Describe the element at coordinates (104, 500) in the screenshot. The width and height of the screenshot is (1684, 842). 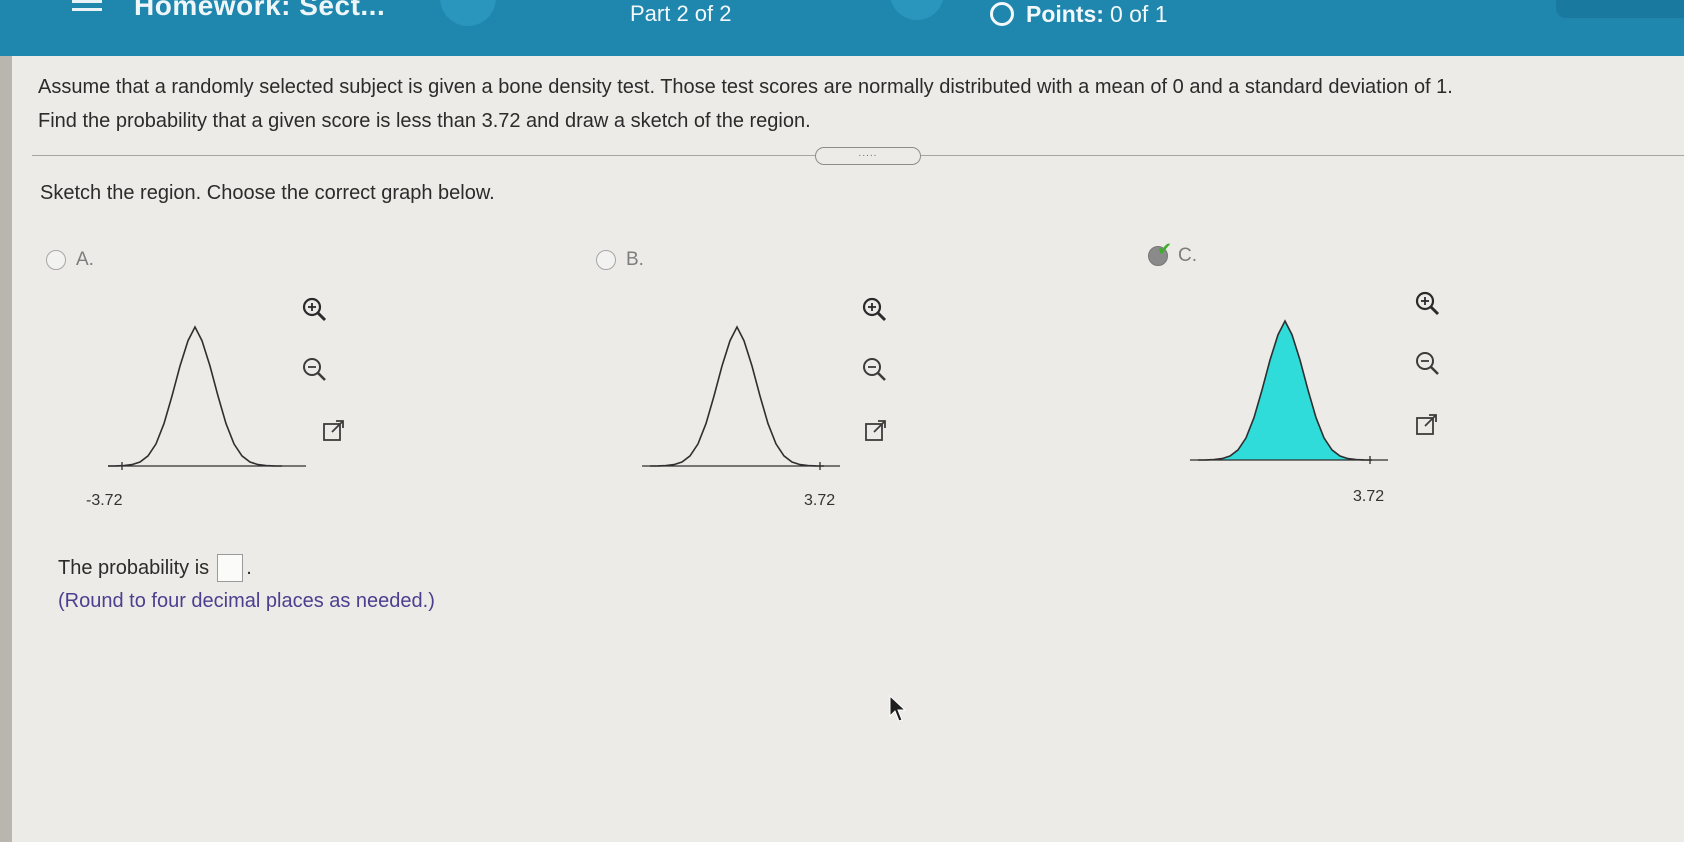
I see `option-a-tick-label: -3.72` at that location.